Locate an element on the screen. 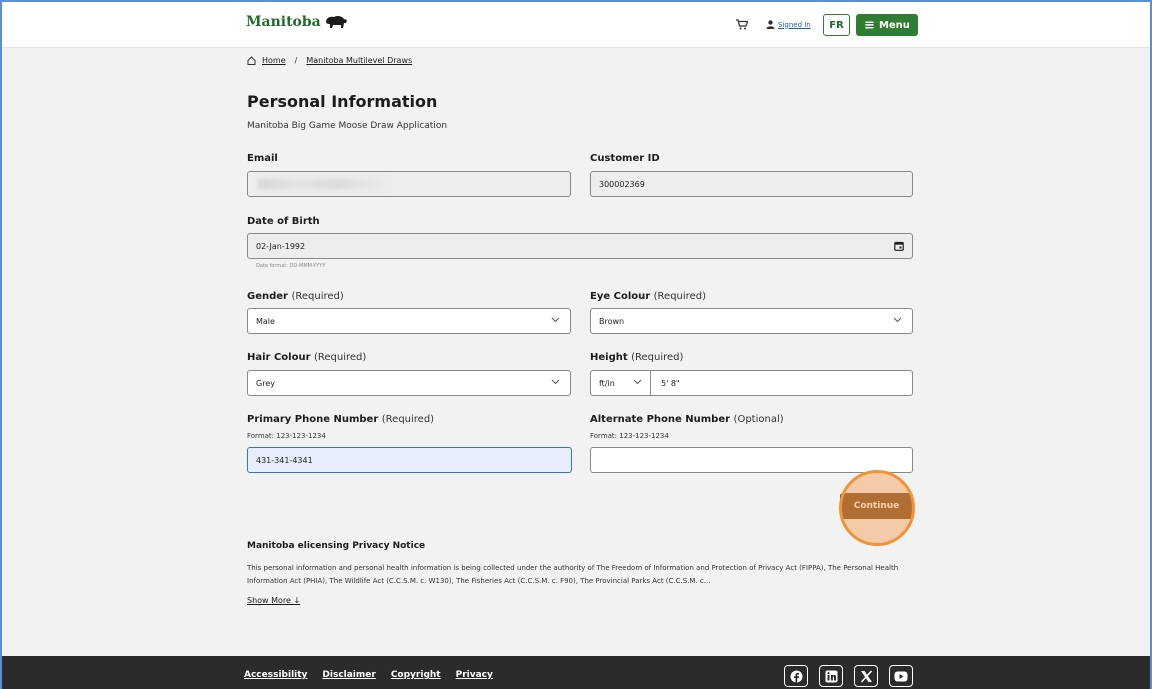 The width and height of the screenshot is (1152, 689). privacy-notice-title: Manitoba elicensing Privacy Notice is located at coordinates (336, 546).